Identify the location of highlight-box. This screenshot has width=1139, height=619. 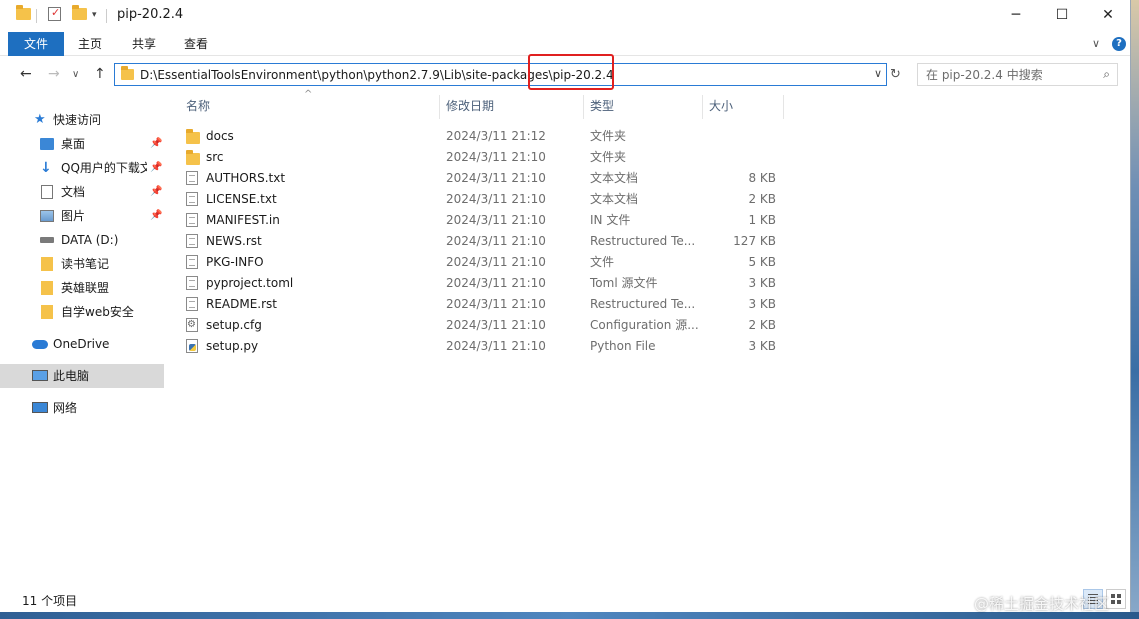
(571, 72).